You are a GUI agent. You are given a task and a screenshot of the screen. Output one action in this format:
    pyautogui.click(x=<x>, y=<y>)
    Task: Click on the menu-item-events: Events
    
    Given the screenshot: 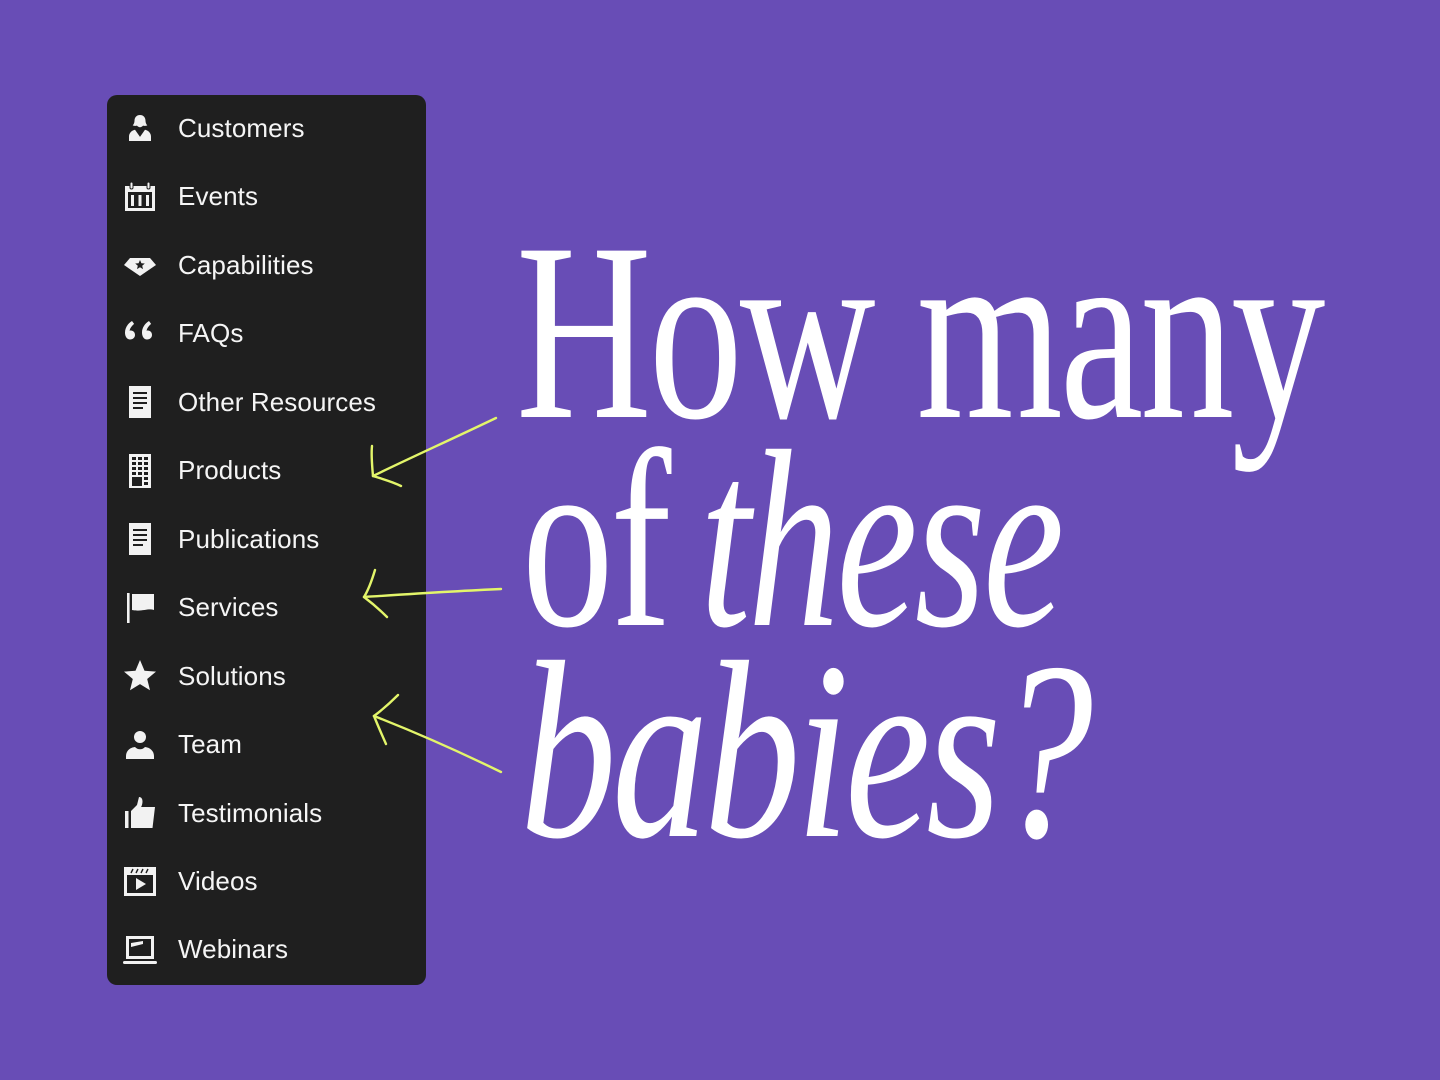 What is the action you would take?
    pyautogui.click(x=266, y=196)
    